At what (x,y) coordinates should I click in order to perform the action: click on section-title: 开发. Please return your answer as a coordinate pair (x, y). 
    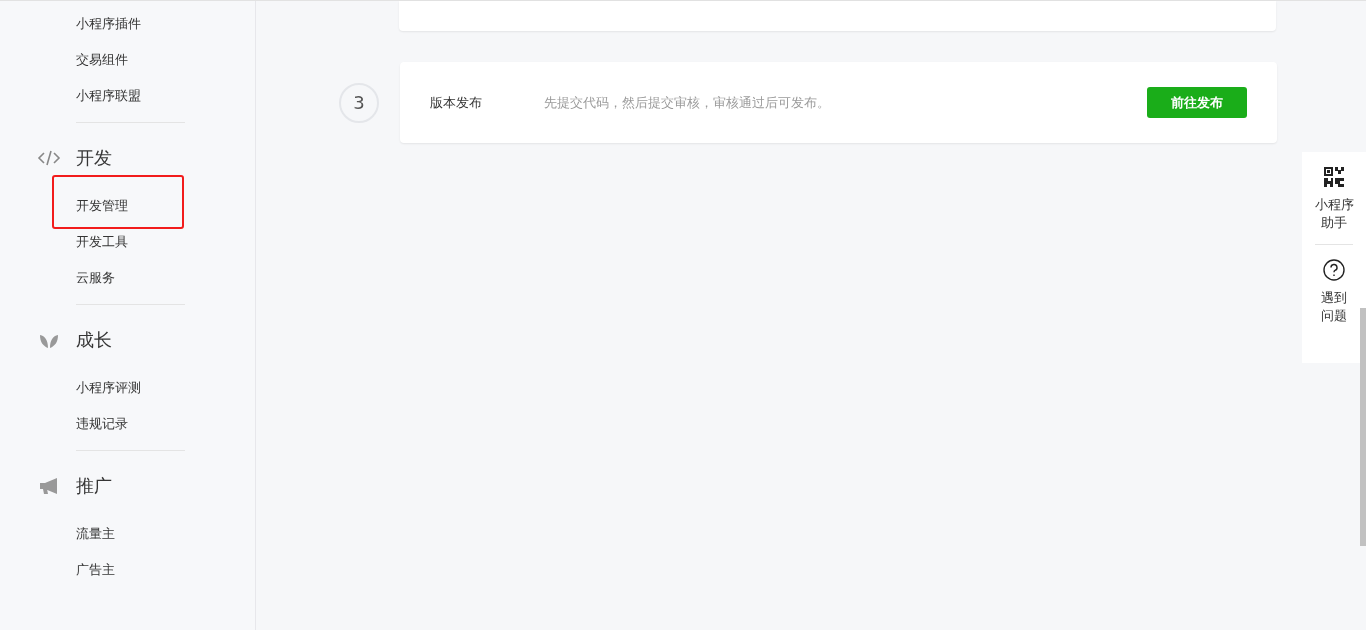
    Looking at the image, I should click on (94, 158).